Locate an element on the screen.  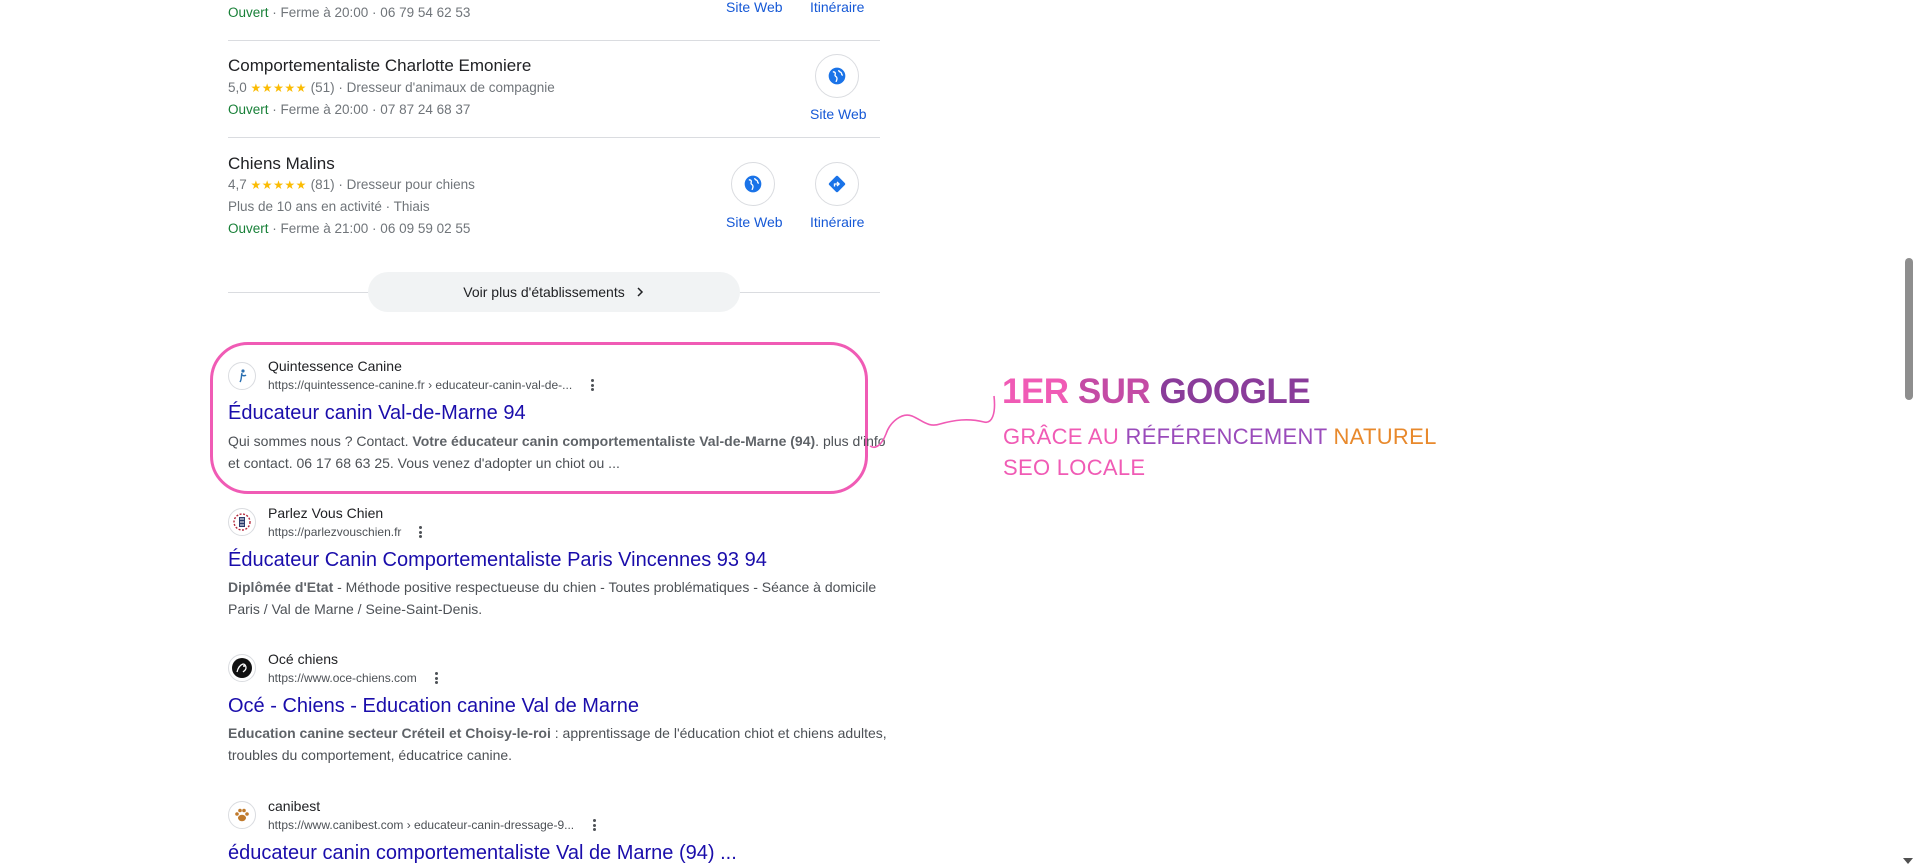
directions-link: Itinéraire is located at coordinates (837, 222).